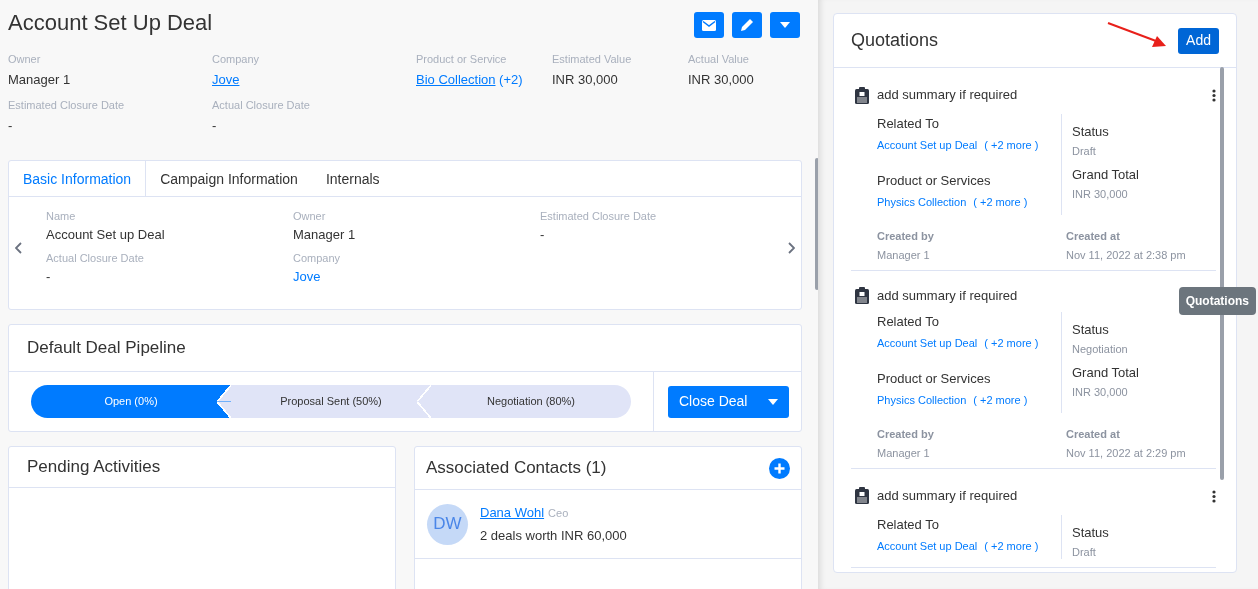 The image size is (1258, 589). What do you see at coordinates (78, 178) in the screenshot?
I see `tab: Basic Information` at bounding box center [78, 178].